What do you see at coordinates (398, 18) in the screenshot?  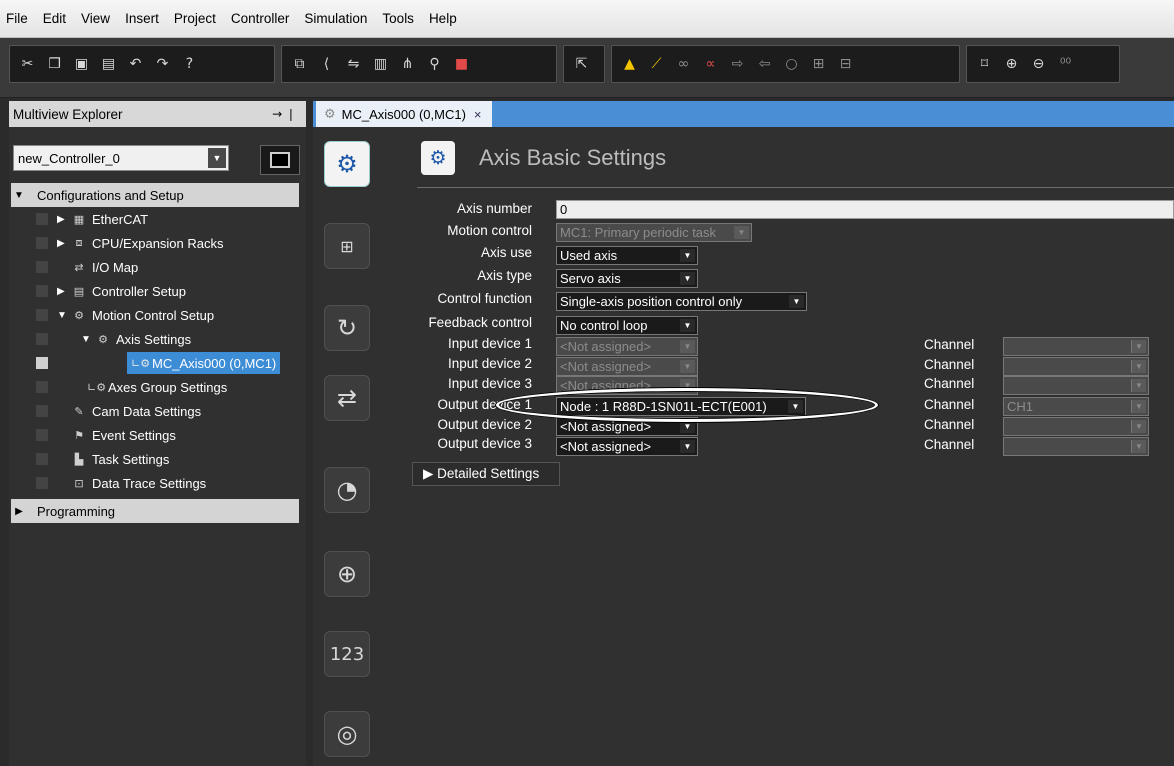 I see `menu-tools: Tools` at bounding box center [398, 18].